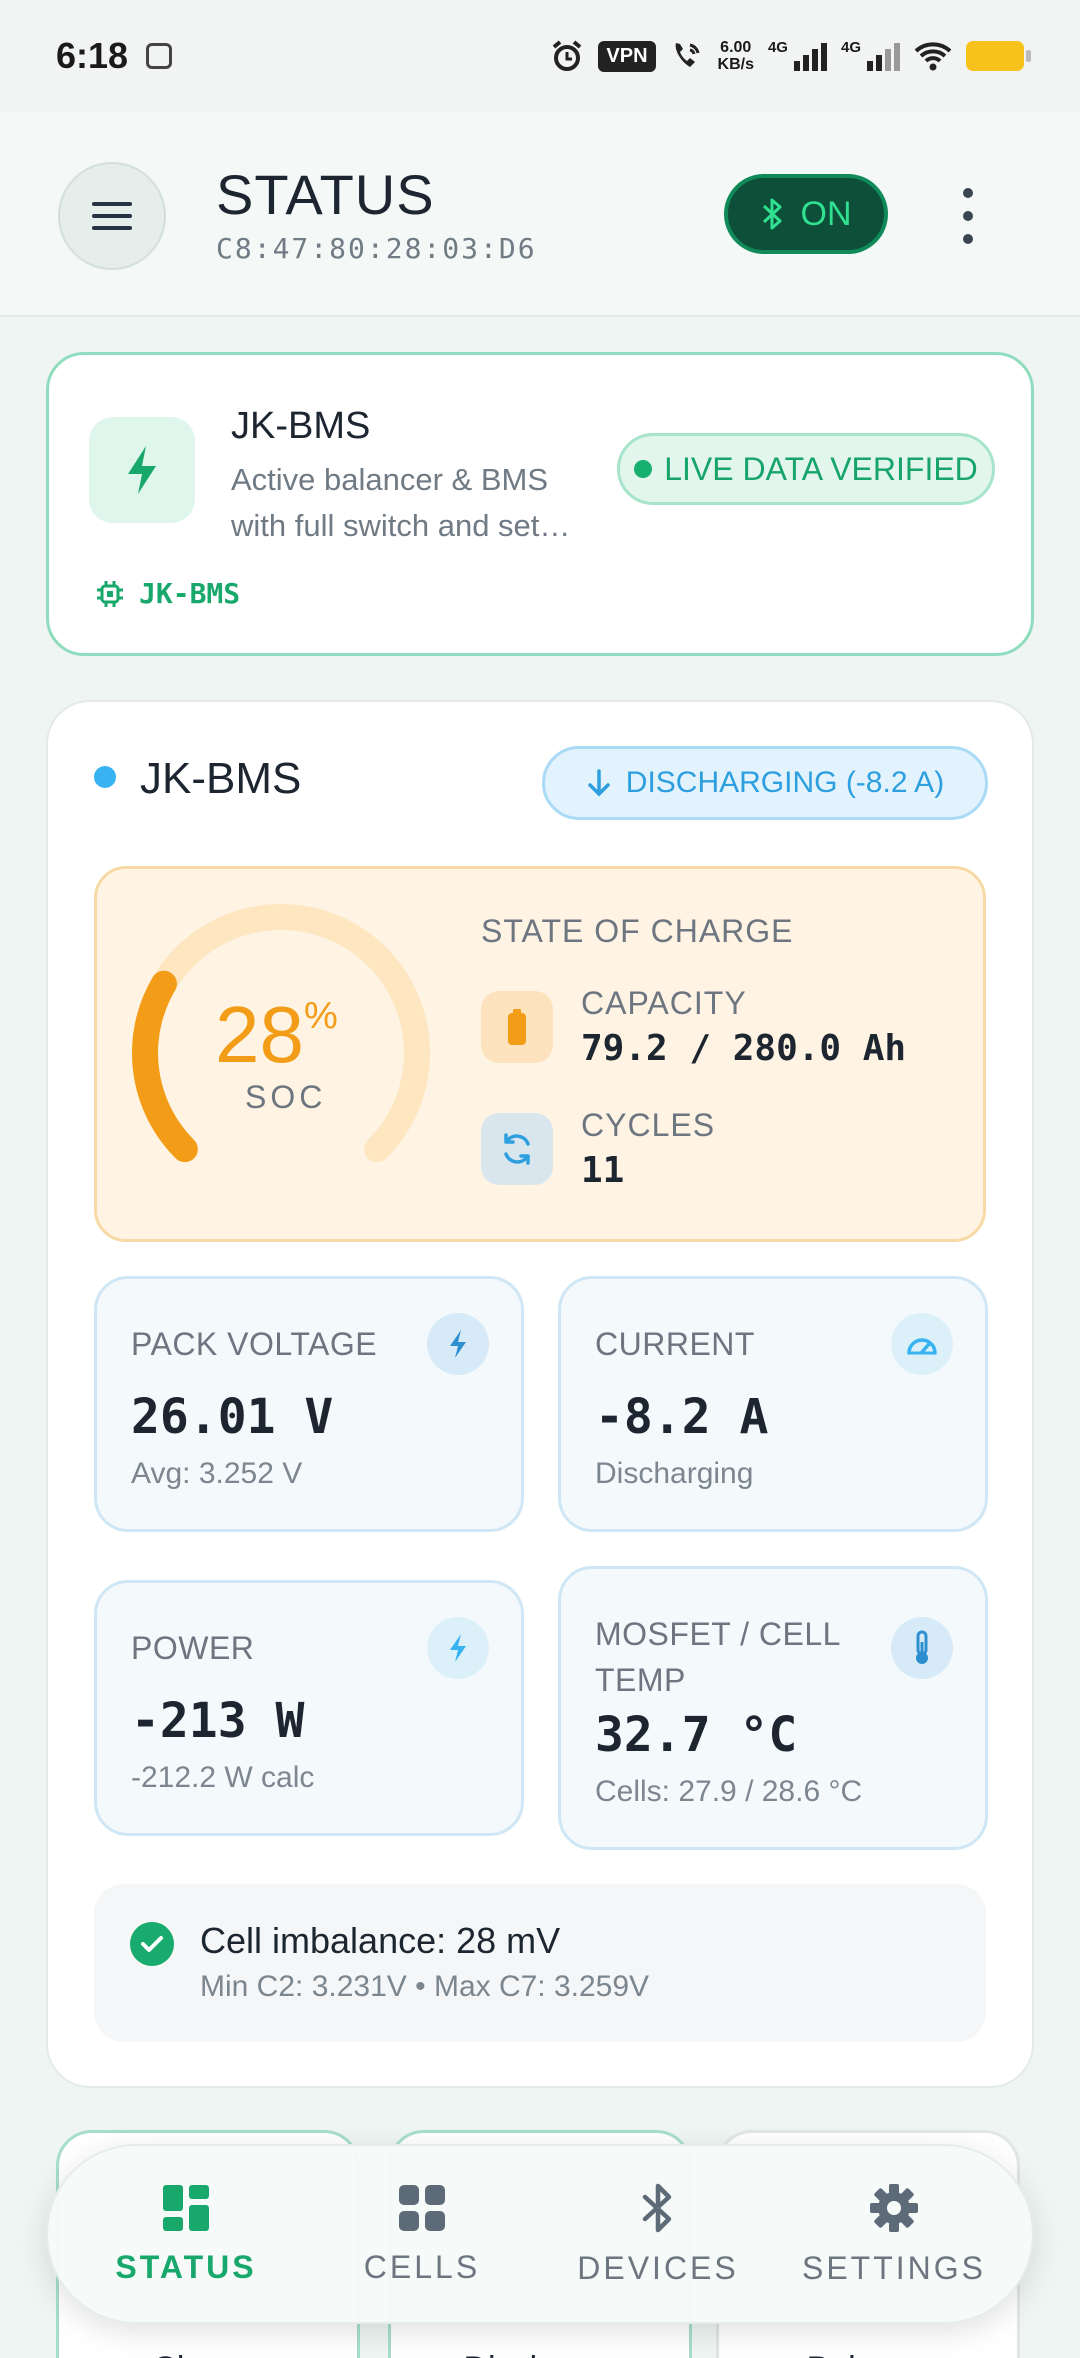 This screenshot has height=2358, width=1080. What do you see at coordinates (259, 1034) in the screenshot?
I see `soc-number: 28` at bounding box center [259, 1034].